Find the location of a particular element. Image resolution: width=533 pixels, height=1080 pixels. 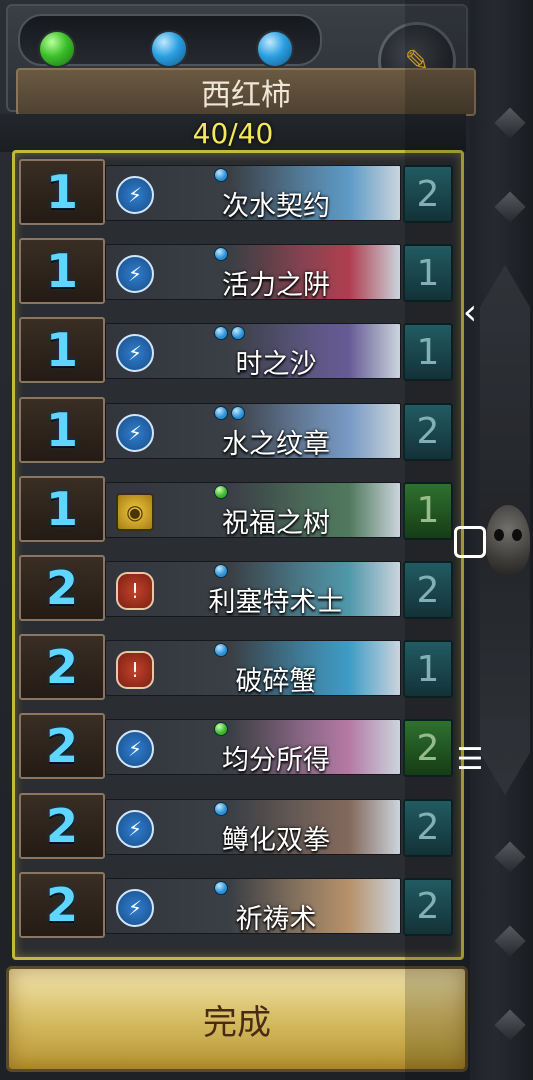

card-row: 2 ⚡ 鳟化双拳 2 is located at coordinates (236, 825).